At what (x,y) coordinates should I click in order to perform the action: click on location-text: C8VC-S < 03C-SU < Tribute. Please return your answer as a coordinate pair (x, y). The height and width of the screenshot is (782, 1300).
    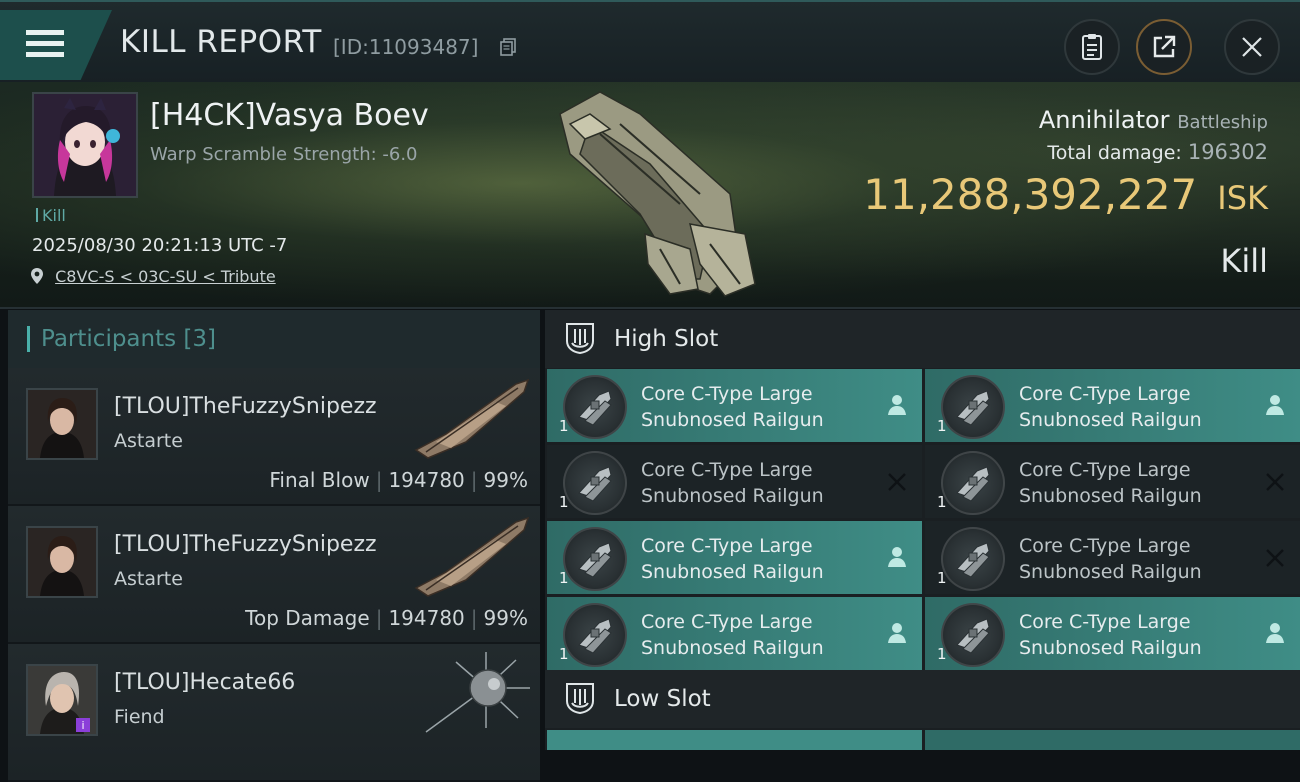
    Looking at the image, I should click on (165, 276).